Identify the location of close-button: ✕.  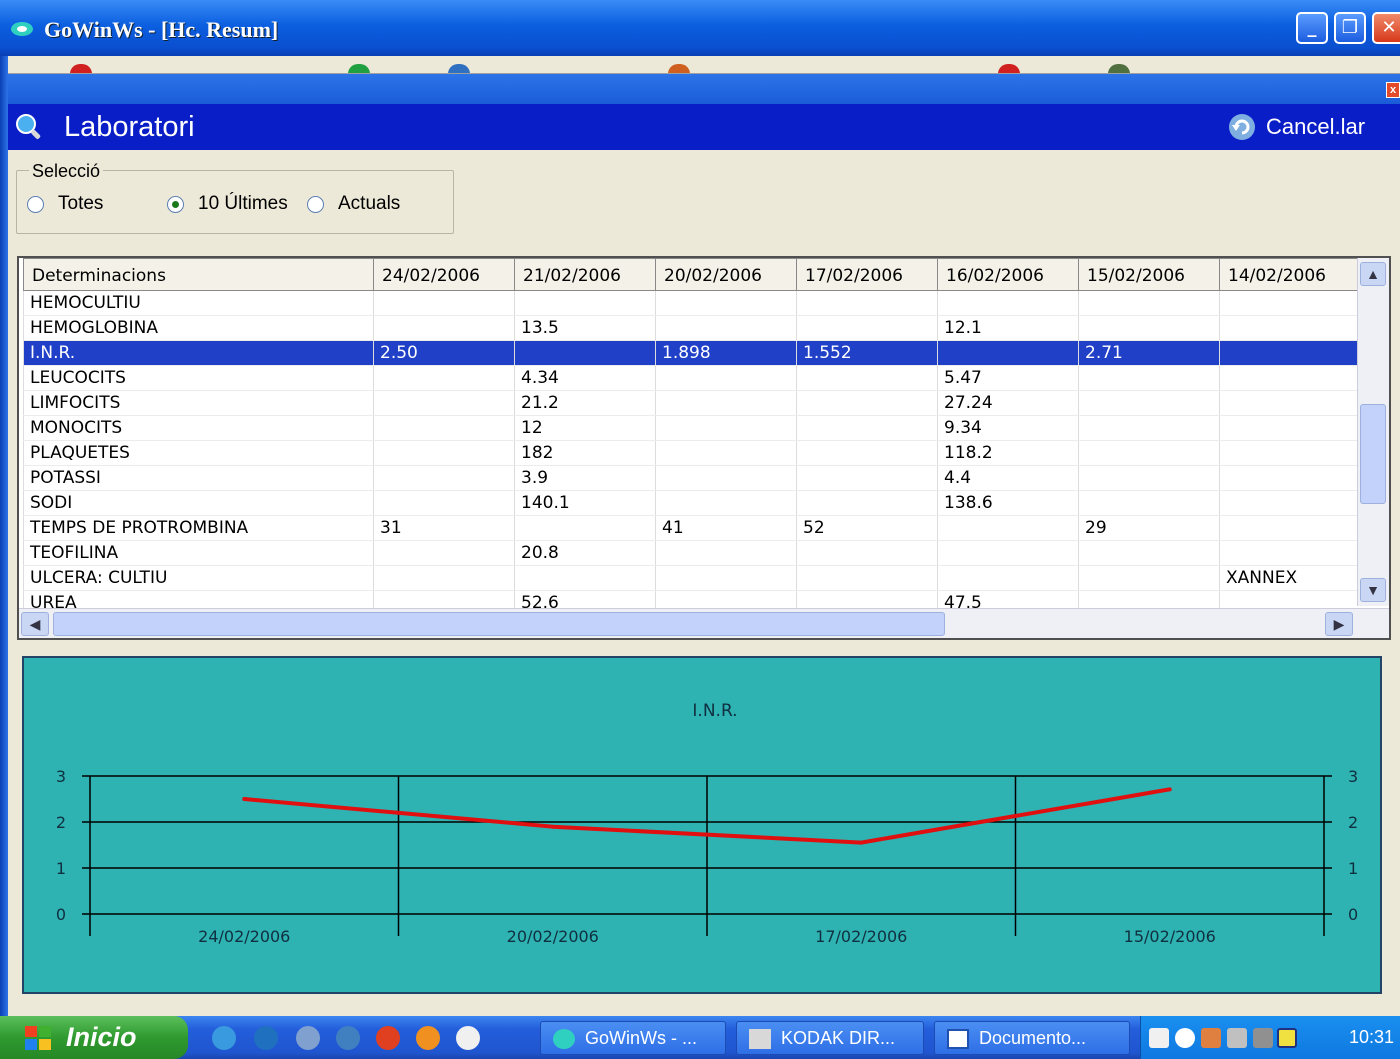
(1386, 28).